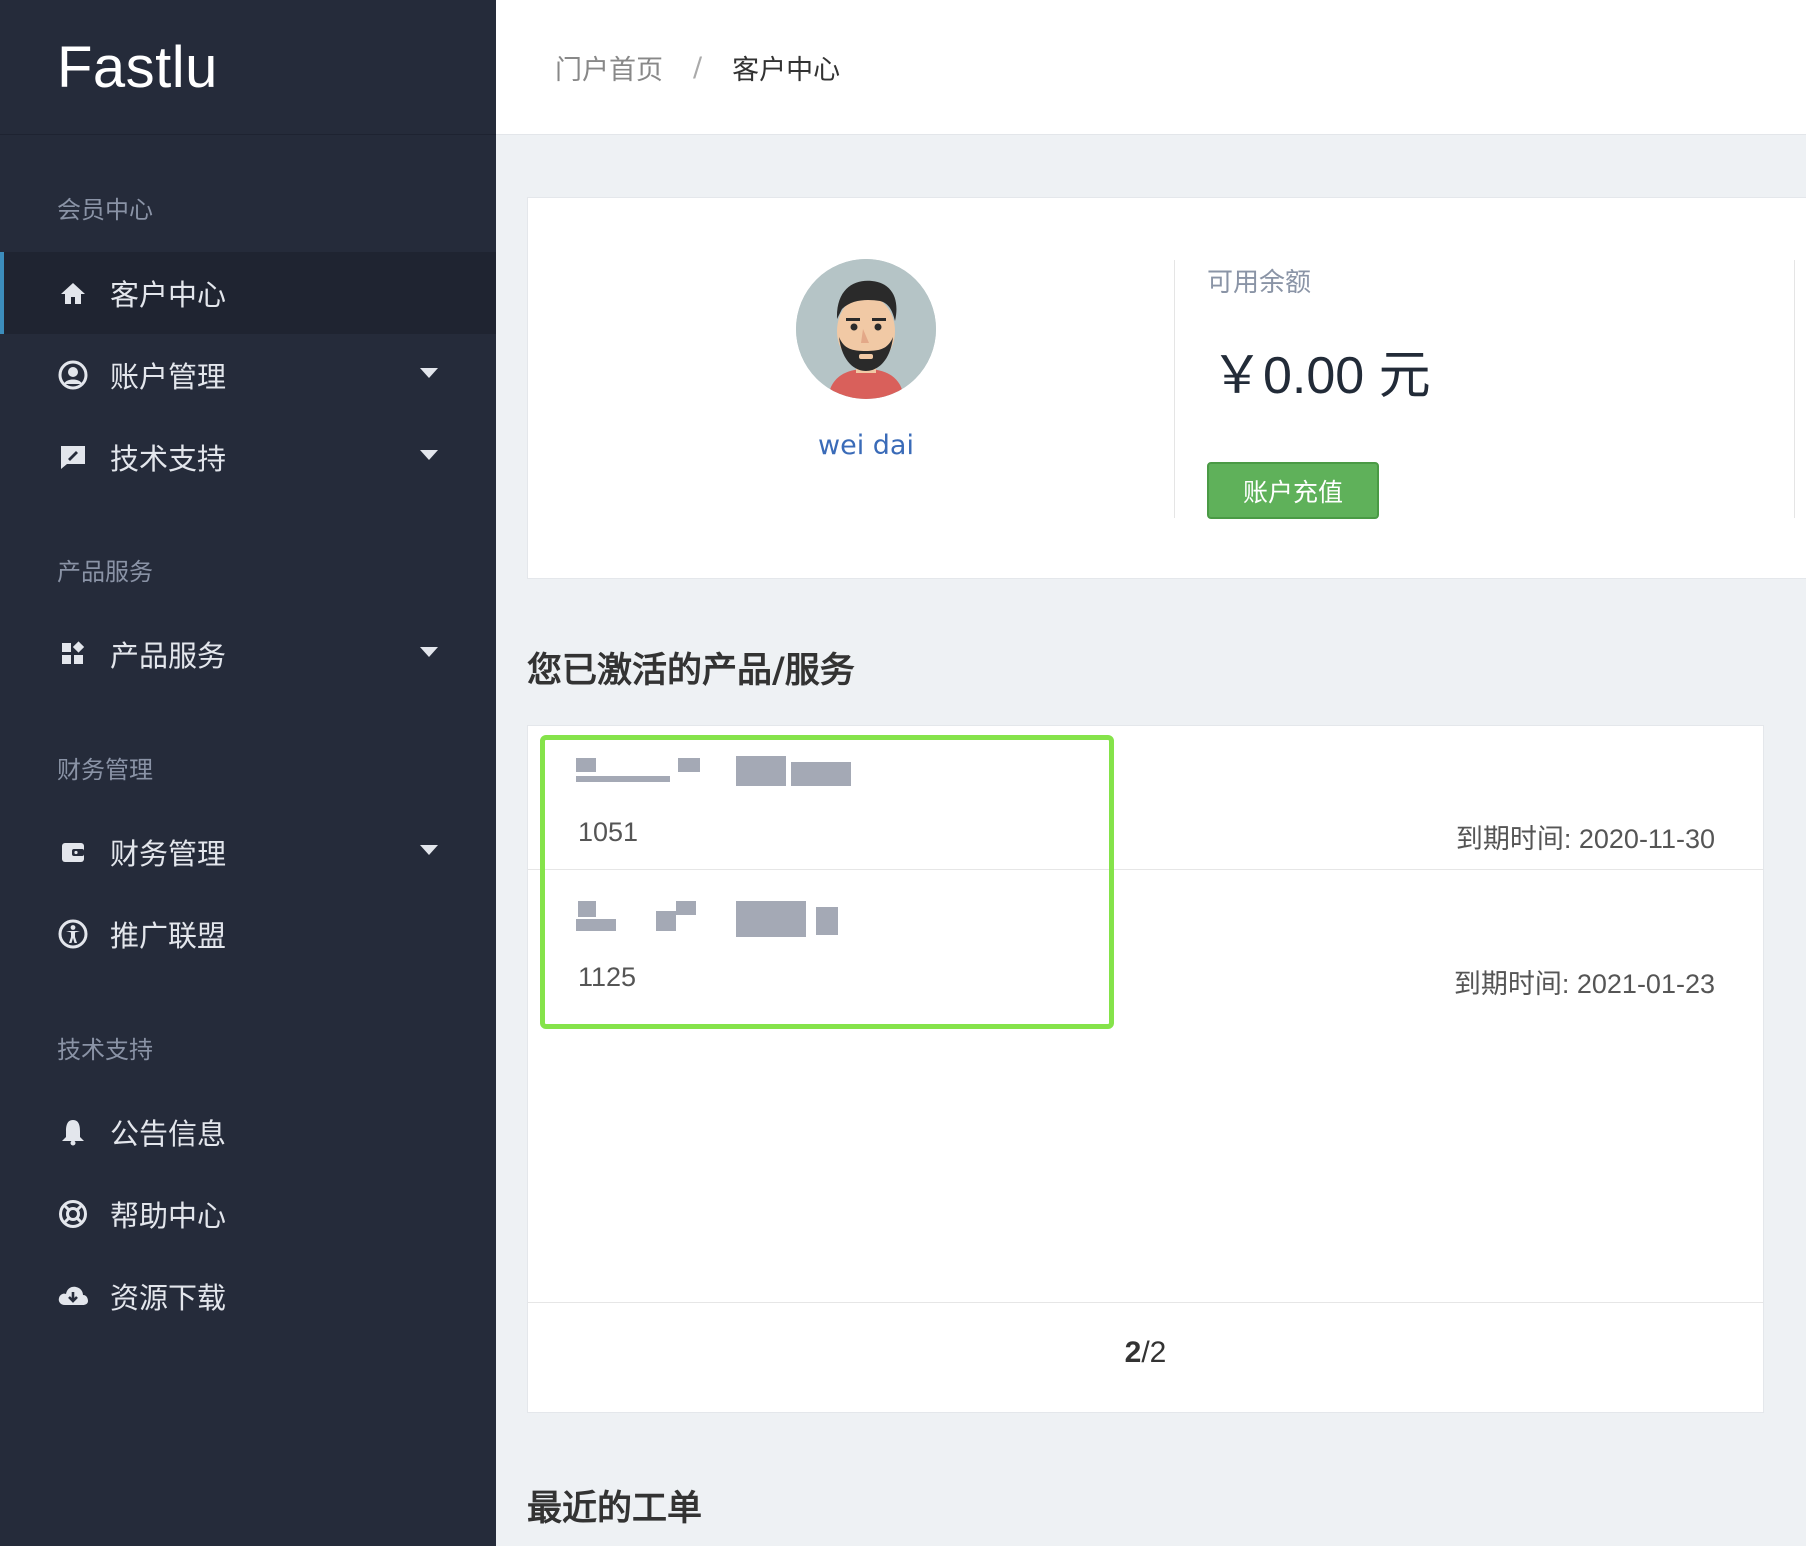  What do you see at coordinates (248, 1214) in the screenshot?
I see `sidebar-item-help-center: 帮助中心` at bounding box center [248, 1214].